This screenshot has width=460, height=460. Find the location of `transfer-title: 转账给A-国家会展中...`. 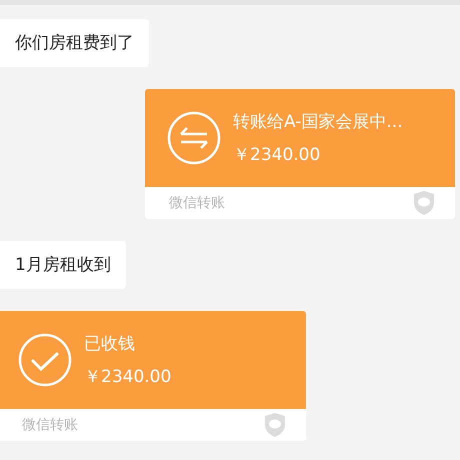

transfer-title: 转账给A-国家会展中... is located at coordinates (318, 122).